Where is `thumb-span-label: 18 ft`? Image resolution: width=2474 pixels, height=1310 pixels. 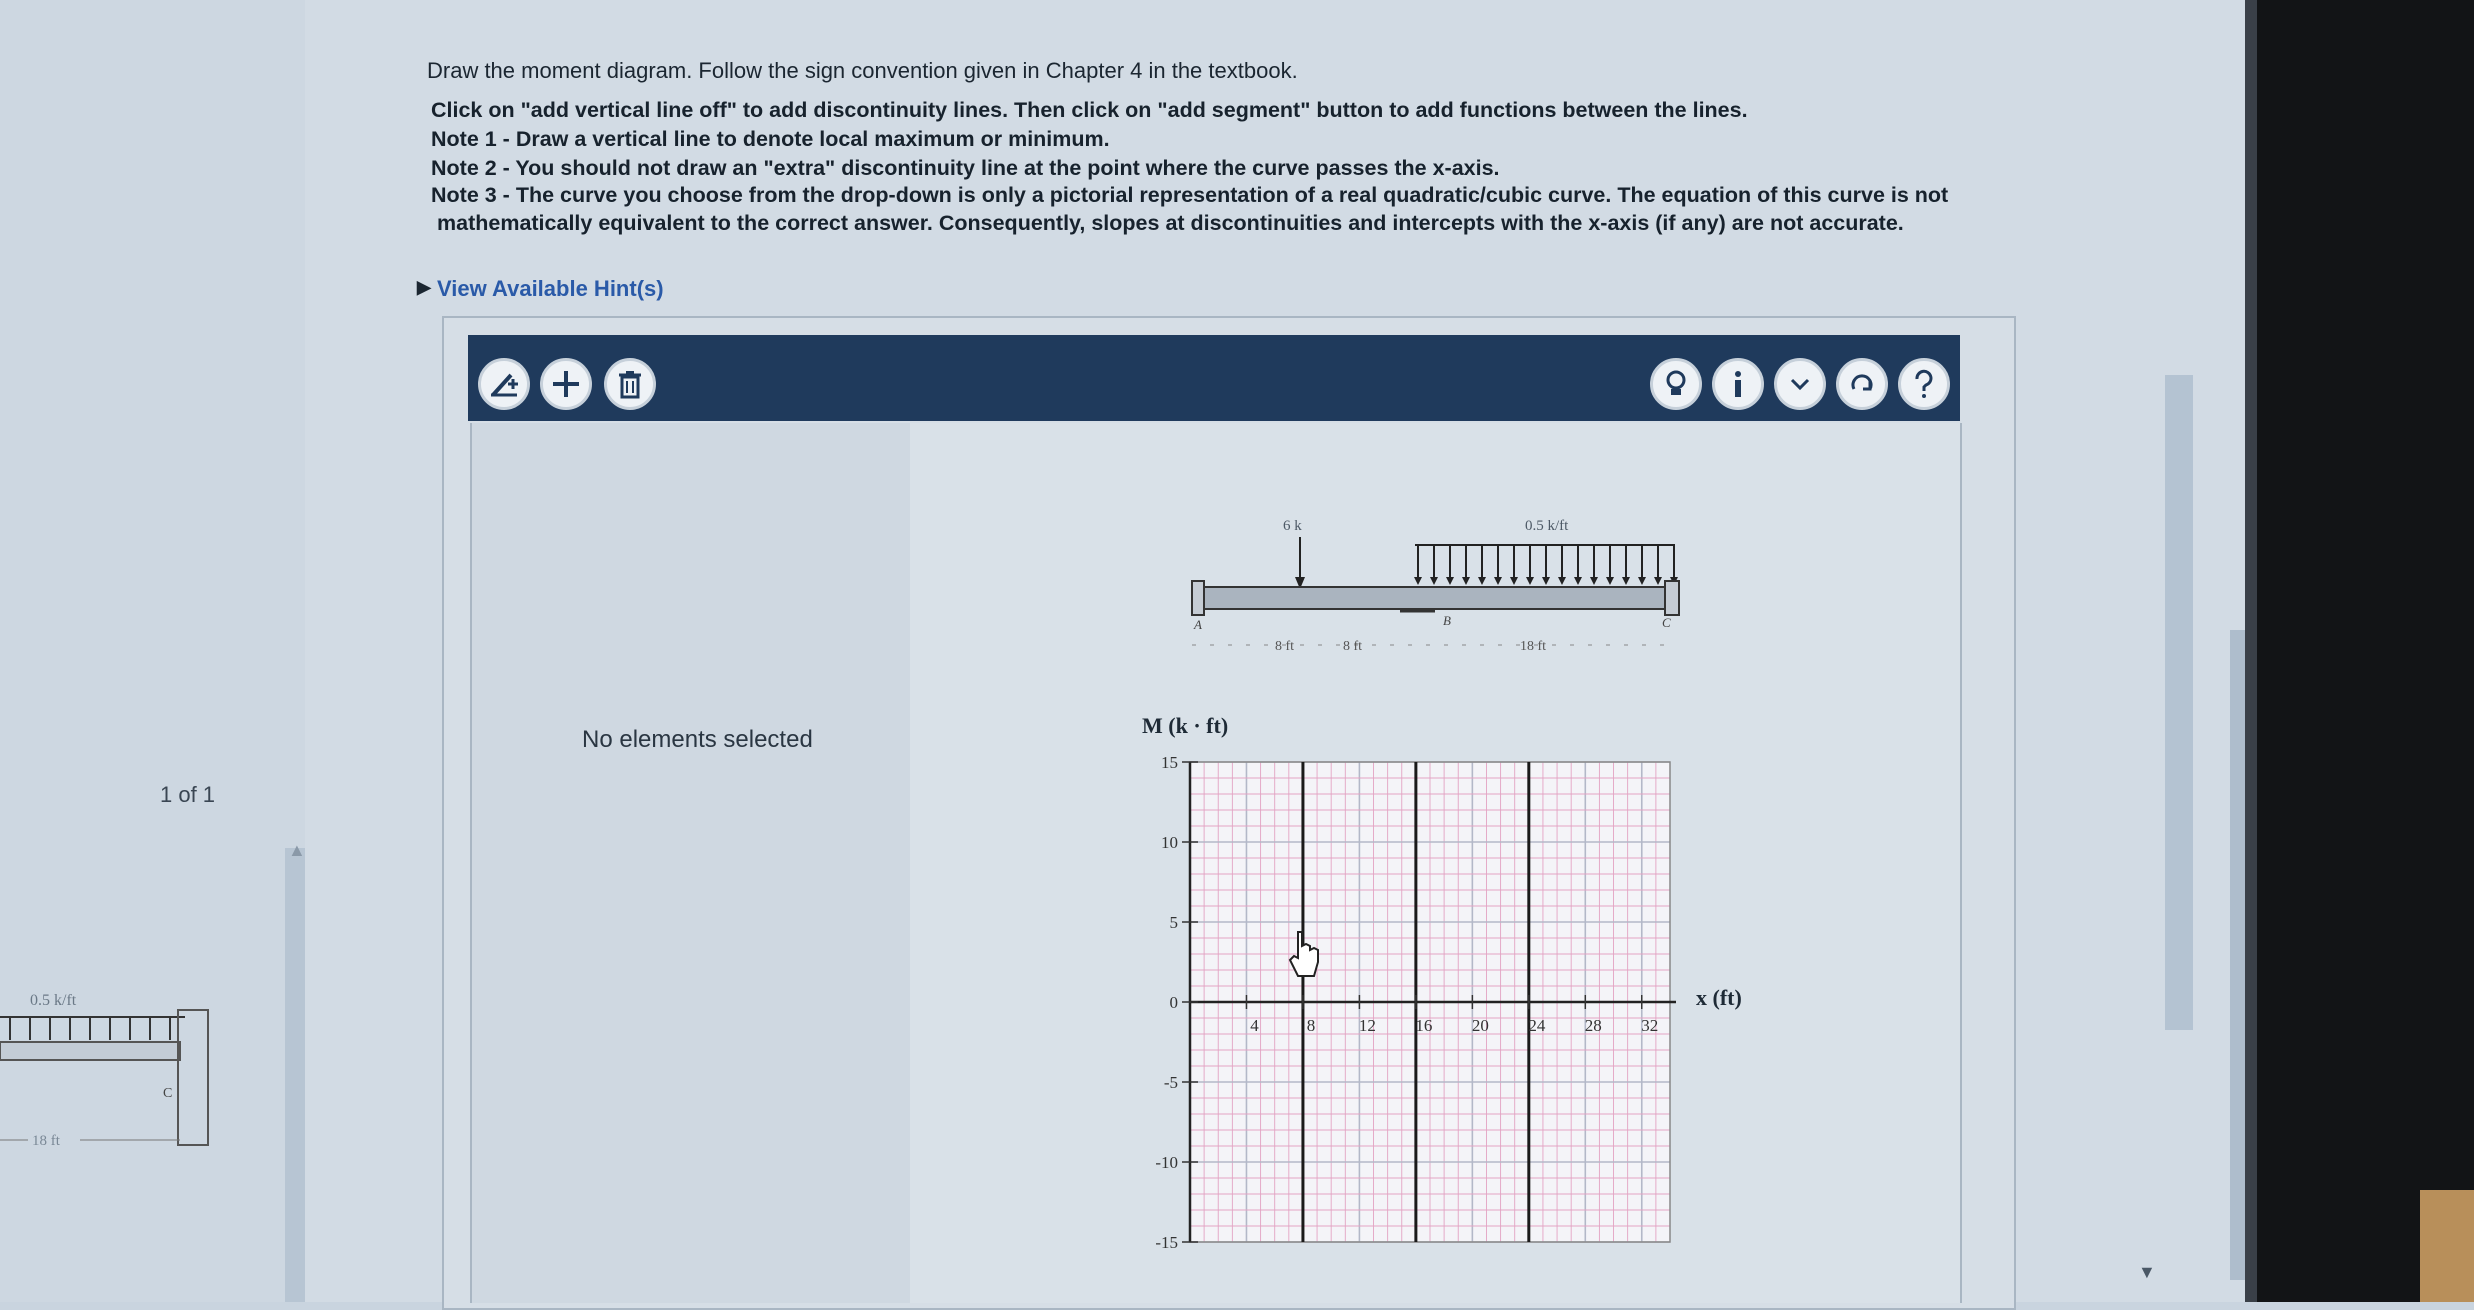
thumb-span-label: 18 ft is located at coordinates (46, 1141).